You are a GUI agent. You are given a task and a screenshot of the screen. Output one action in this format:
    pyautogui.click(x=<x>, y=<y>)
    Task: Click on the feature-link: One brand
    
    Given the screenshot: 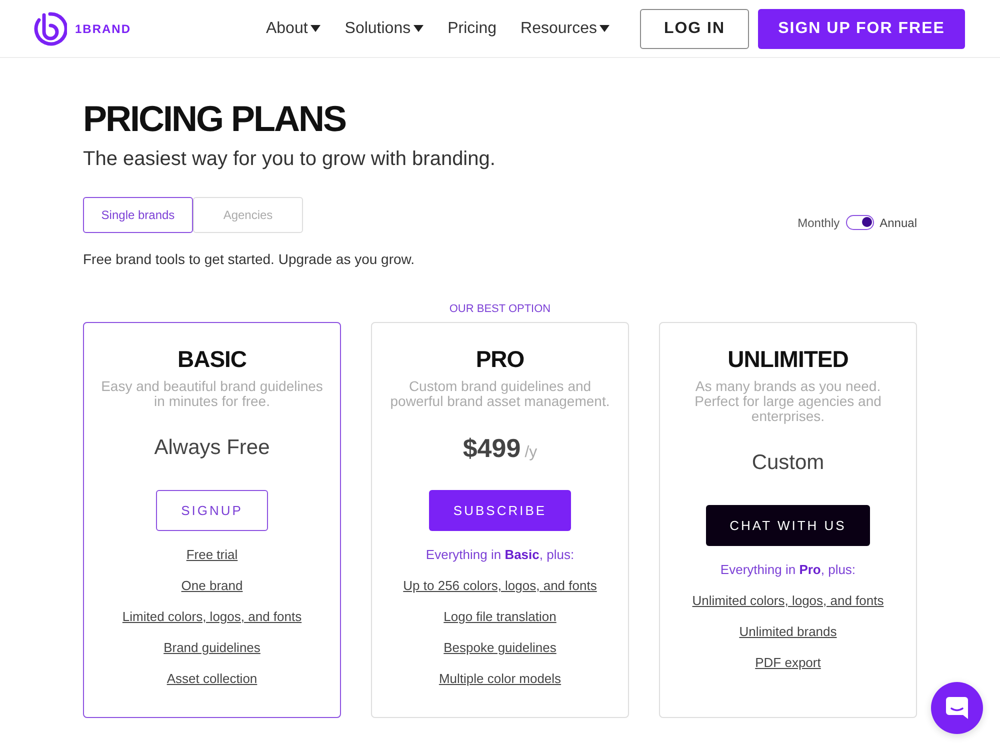 What is the action you would take?
    pyautogui.click(x=212, y=586)
    